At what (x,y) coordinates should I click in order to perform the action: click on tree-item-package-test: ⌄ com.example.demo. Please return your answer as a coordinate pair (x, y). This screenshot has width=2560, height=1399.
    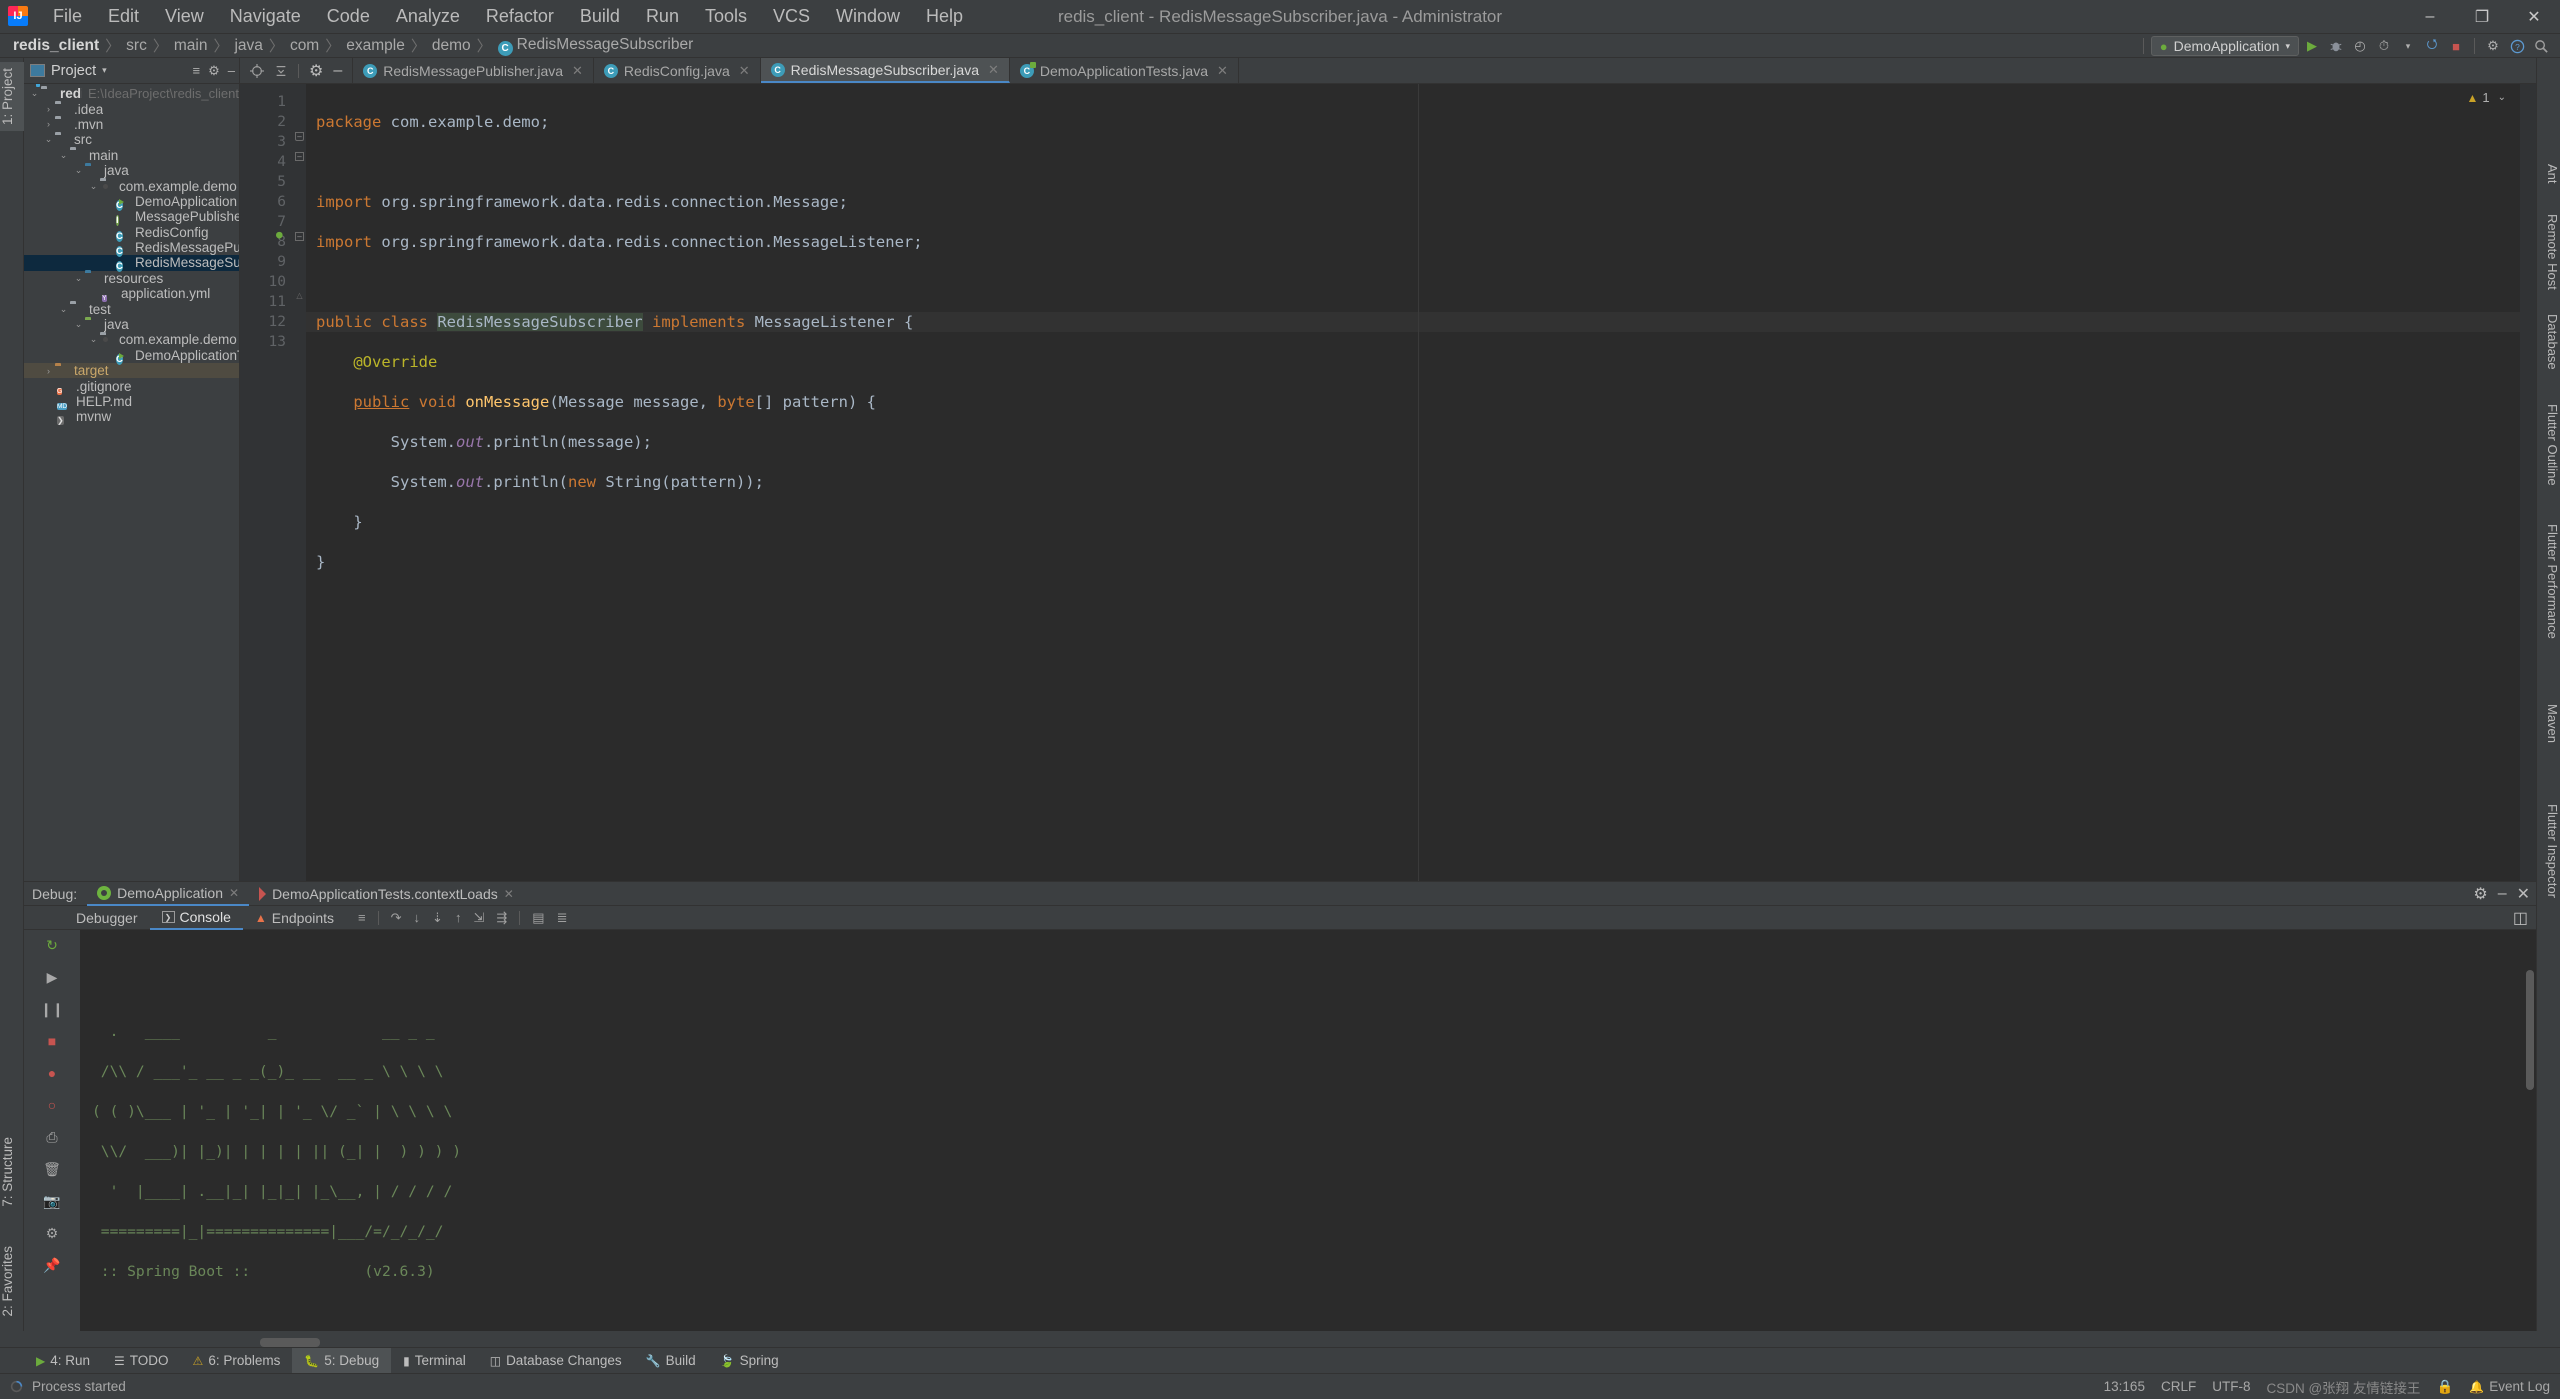
    Looking at the image, I should click on (131, 339).